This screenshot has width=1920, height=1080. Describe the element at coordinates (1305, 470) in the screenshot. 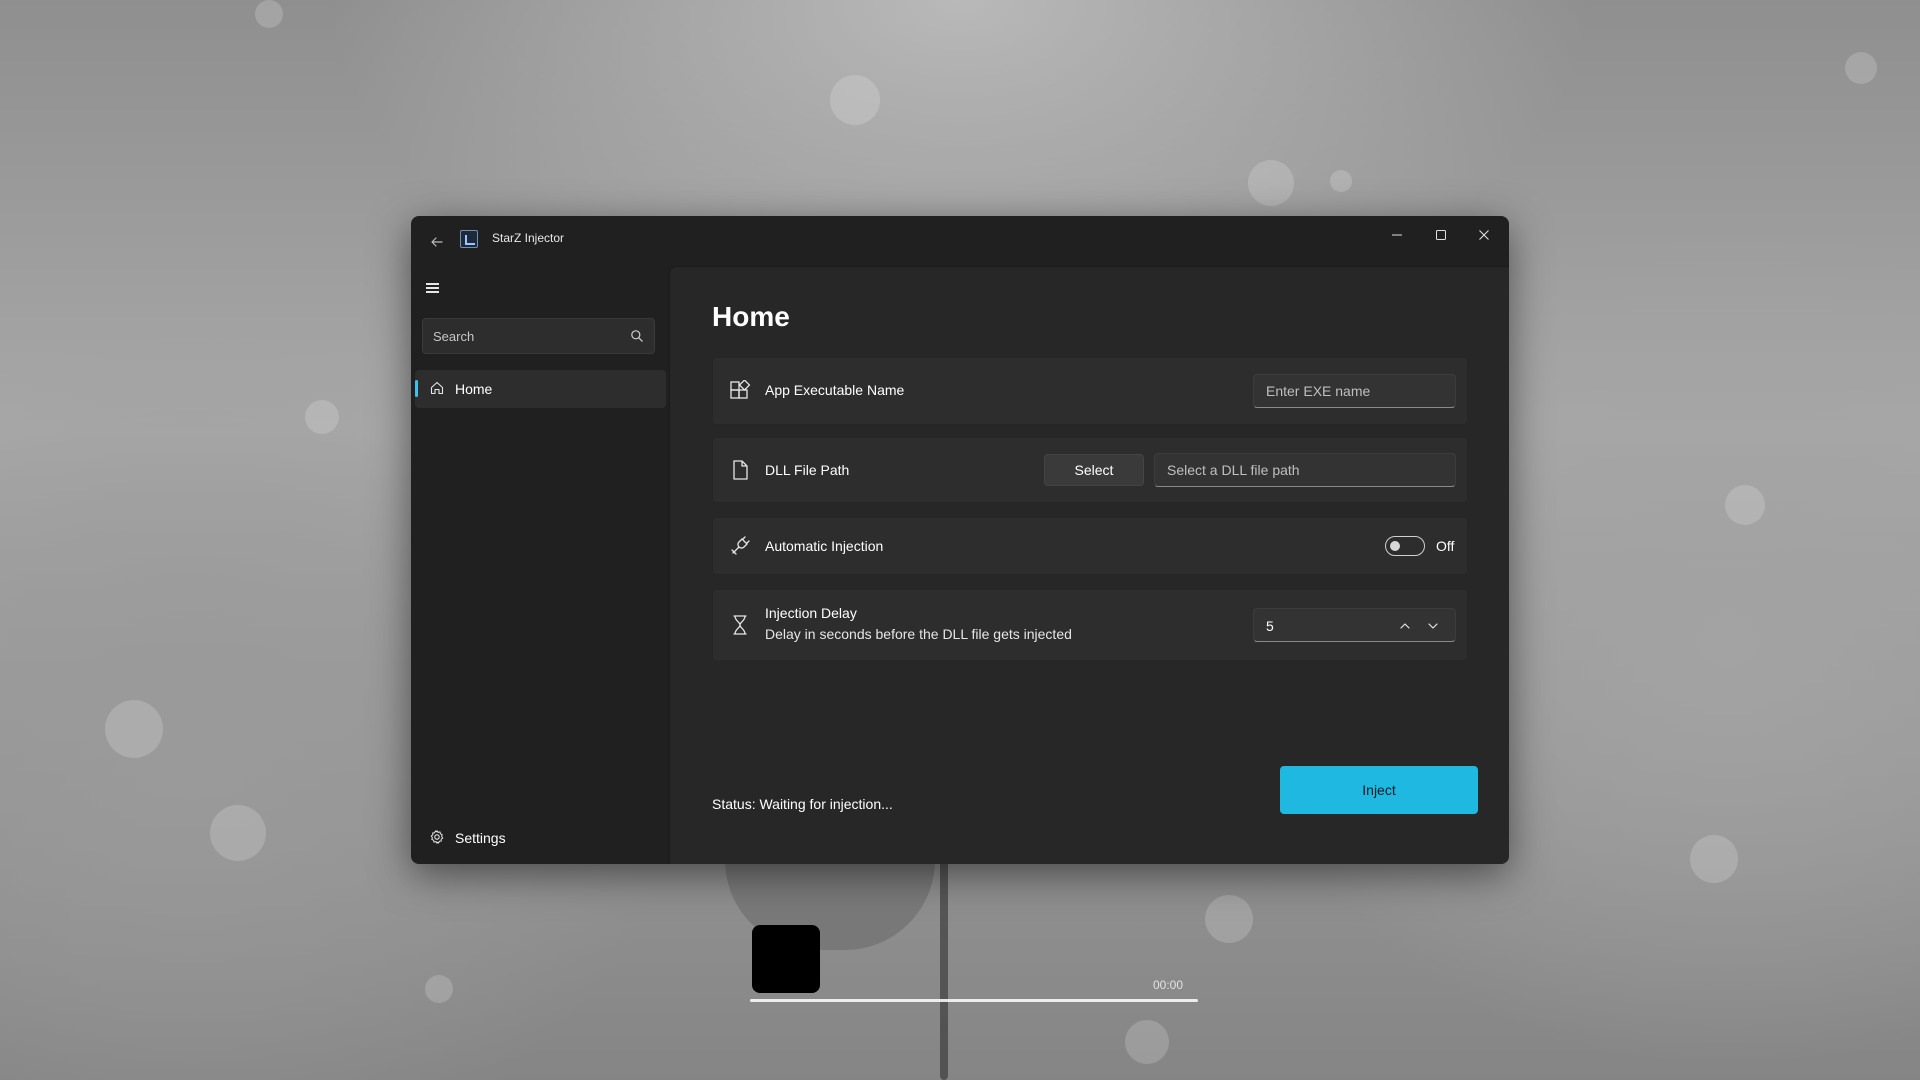

I see `dll-path-input` at that location.